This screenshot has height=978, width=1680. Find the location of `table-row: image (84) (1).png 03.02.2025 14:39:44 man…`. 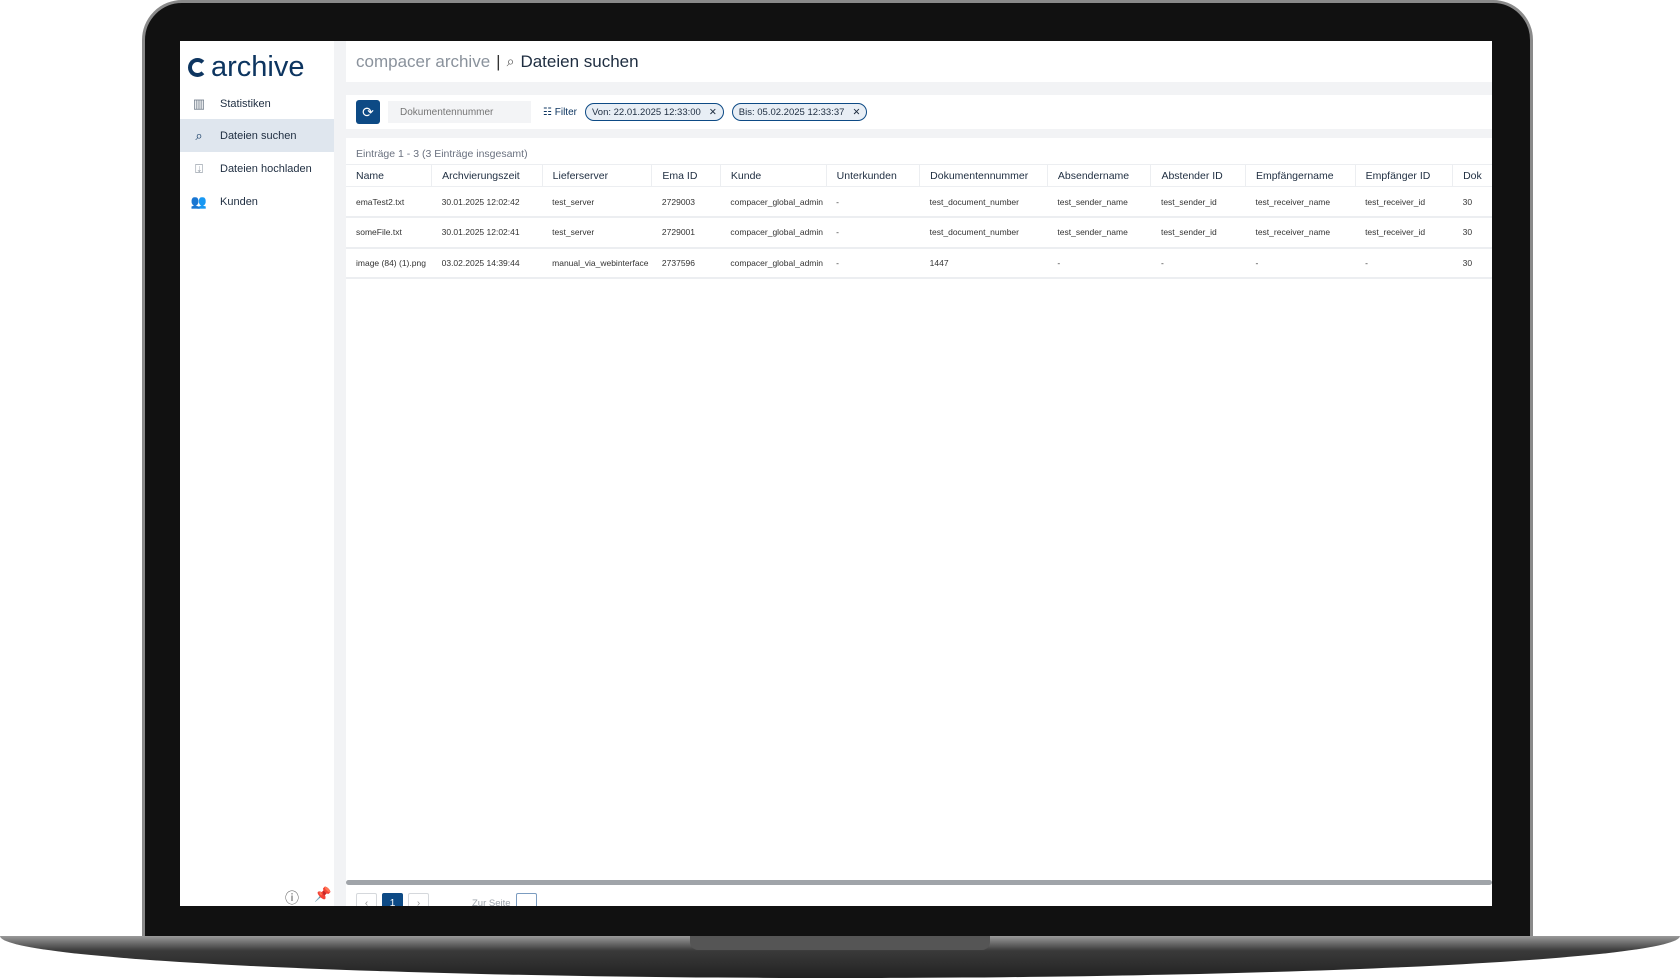

table-row: image (84) (1).png 03.02.2025 14:39:44 man… is located at coordinates (919, 263).